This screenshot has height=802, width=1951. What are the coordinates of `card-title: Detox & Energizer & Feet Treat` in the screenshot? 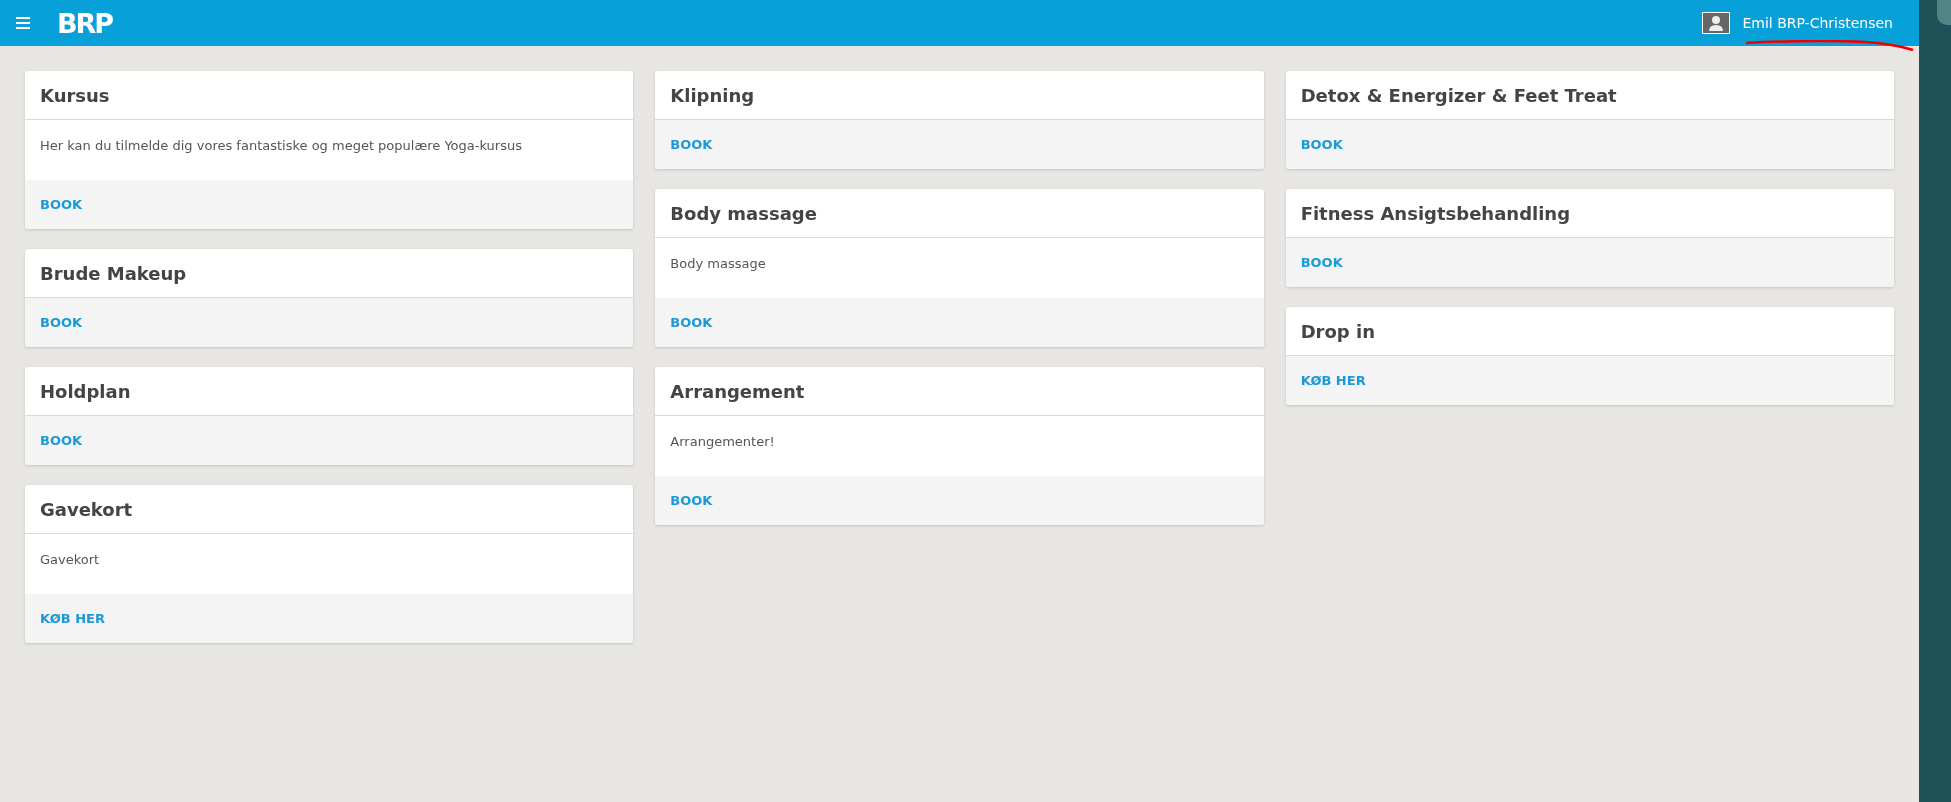 It's located at (1458, 95).